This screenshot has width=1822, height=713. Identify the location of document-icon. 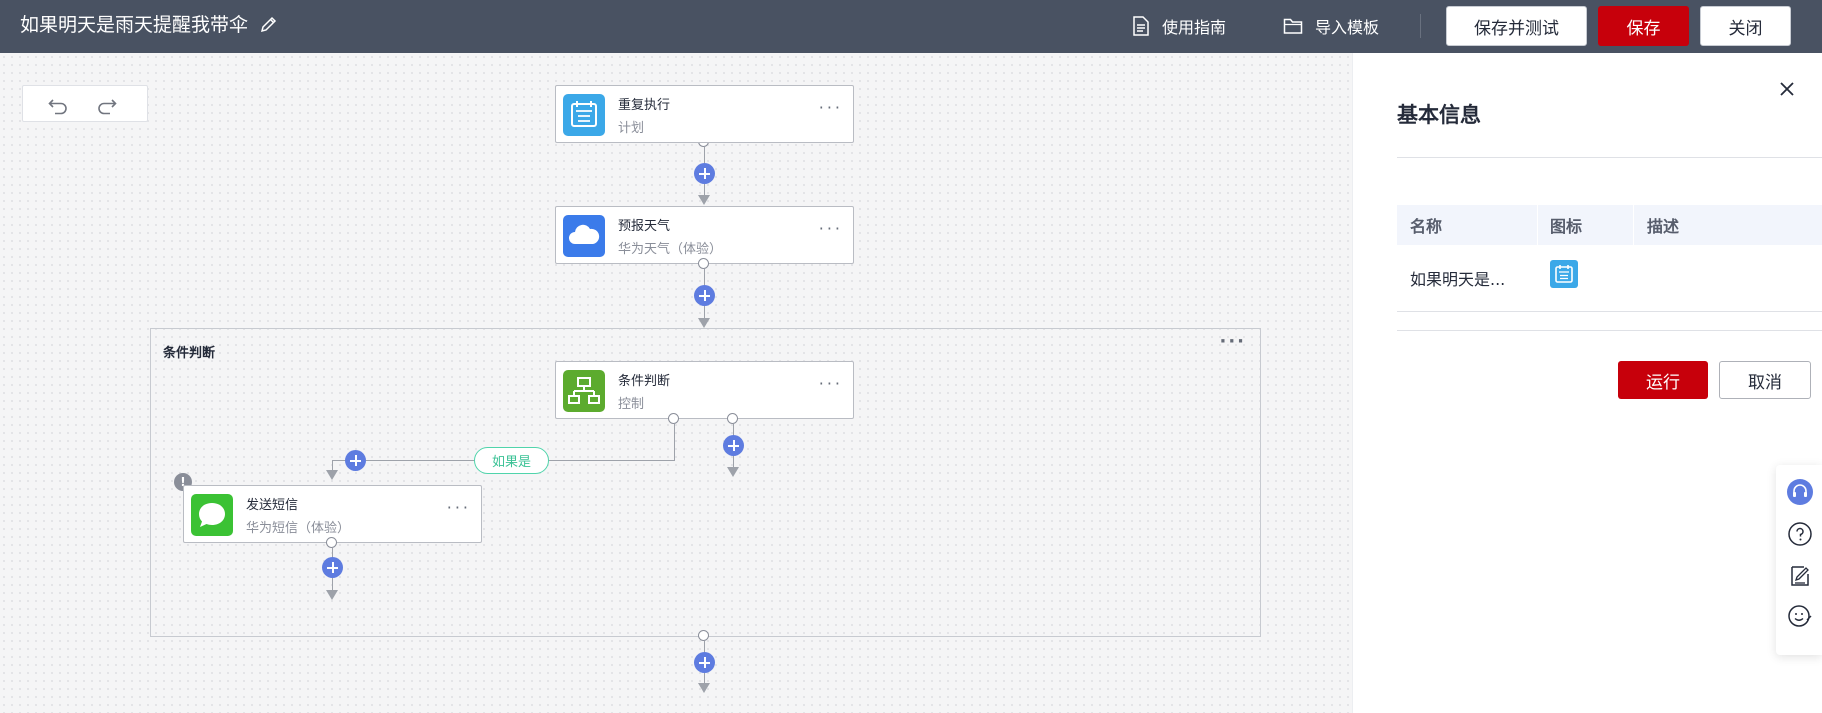
(1141, 26).